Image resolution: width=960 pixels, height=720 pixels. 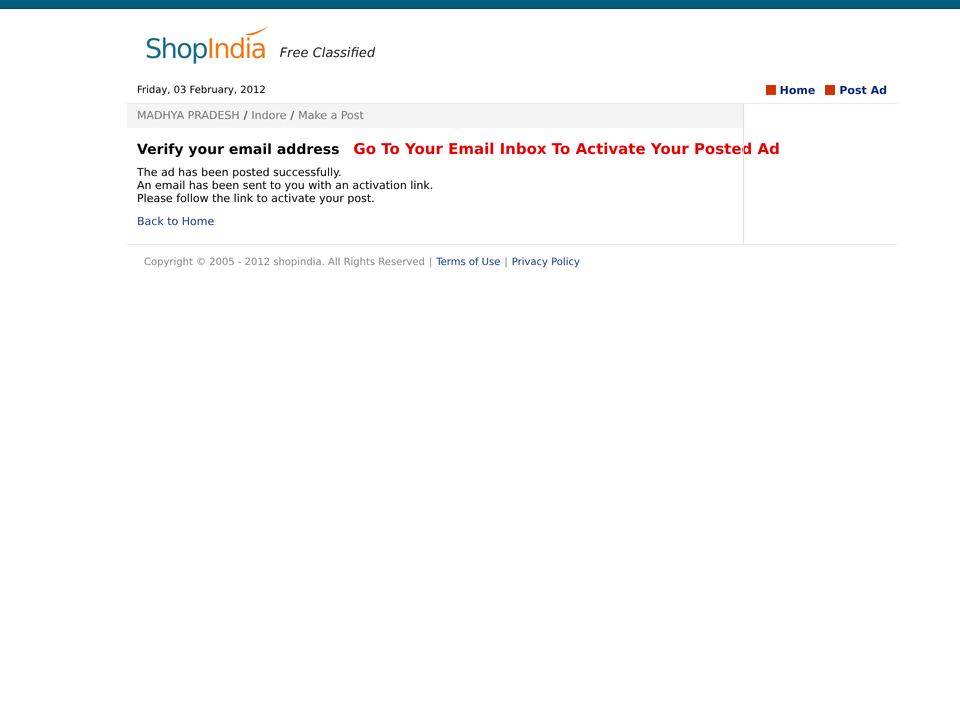 I want to click on back-link: Back to Home, so click(x=175, y=221).